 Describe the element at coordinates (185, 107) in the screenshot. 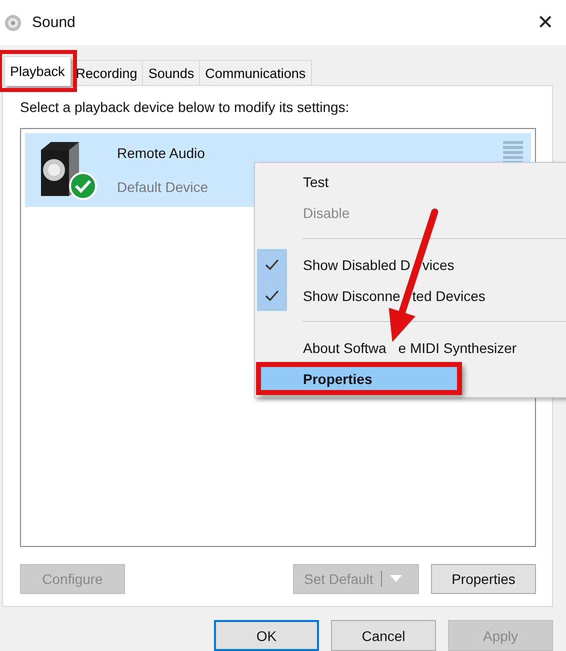

I see `instruction-text: Select a playback device below to modify its settings:` at that location.